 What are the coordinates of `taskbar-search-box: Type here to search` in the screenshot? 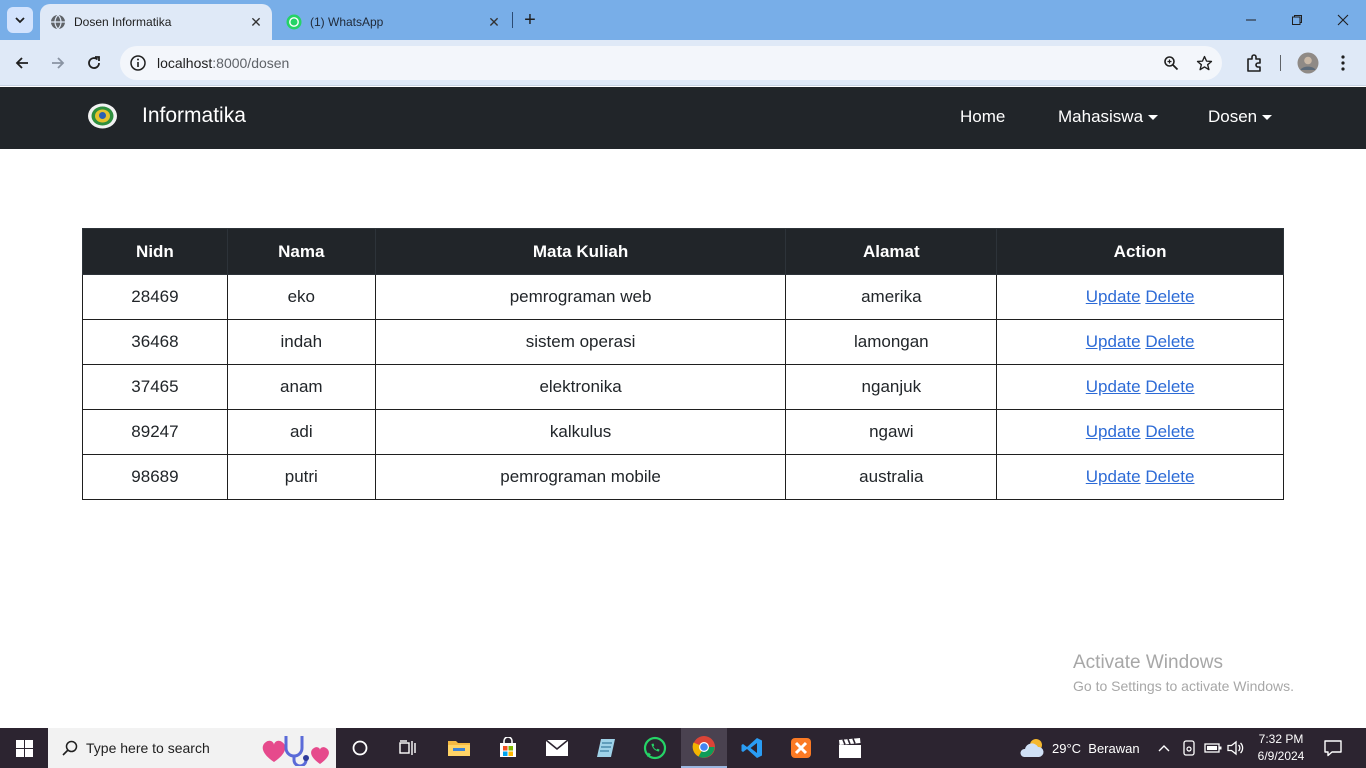 It's located at (192, 748).